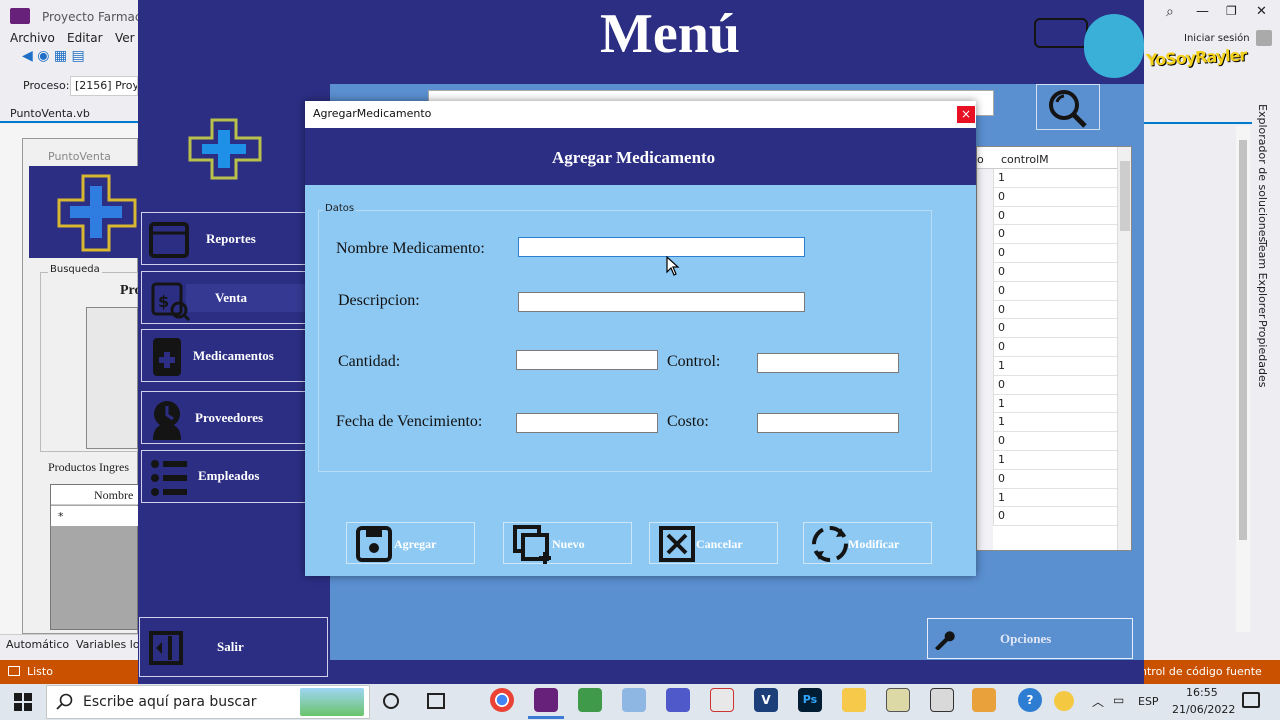  I want to click on dialog-window-title: AgregarMedicamento, so click(372, 113).